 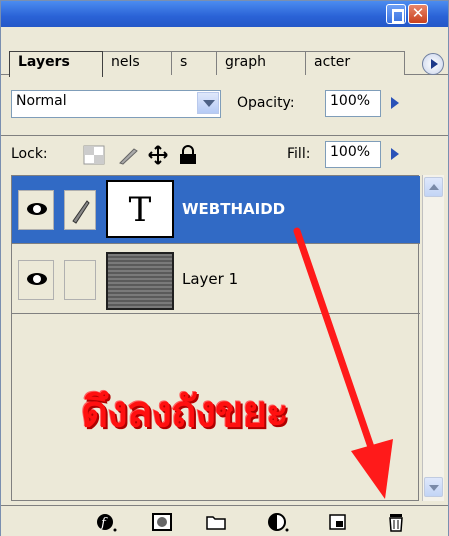 I want to click on blend-mode-value: Normal, so click(x=41, y=101).